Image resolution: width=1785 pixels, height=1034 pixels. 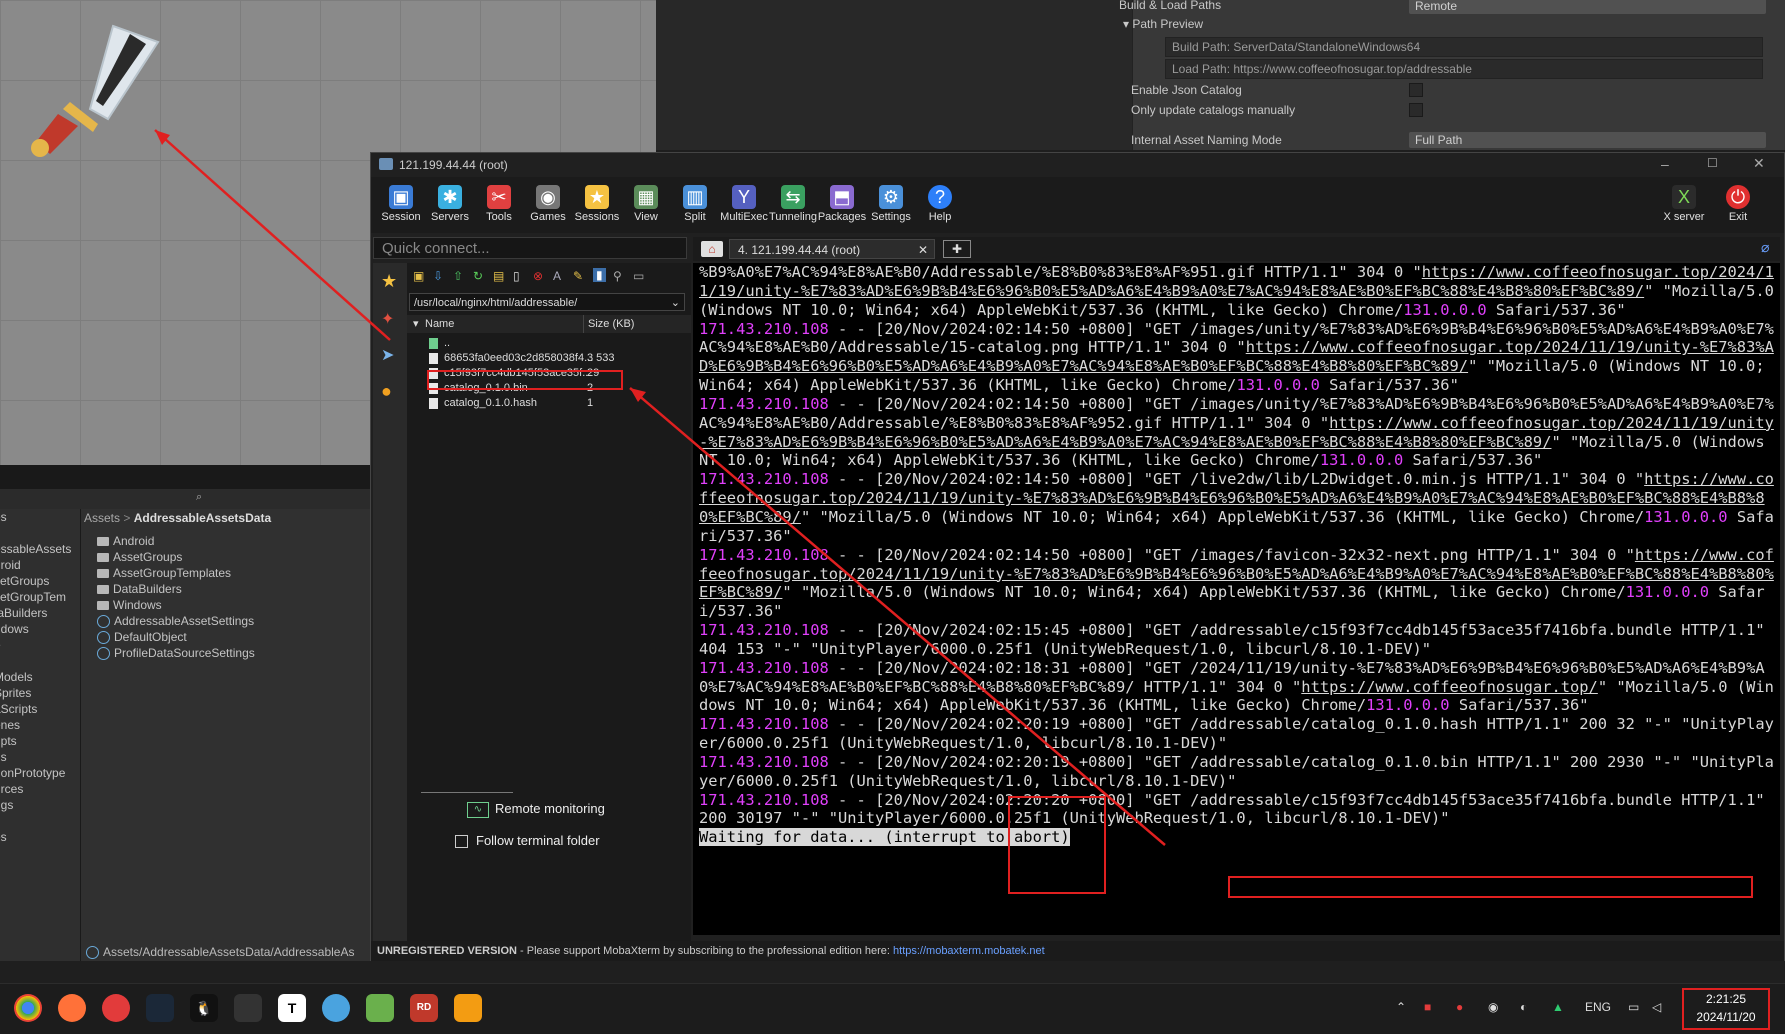 What do you see at coordinates (468, 1008) in the screenshot?
I see `mobaxterm-taskbar-icon` at bounding box center [468, 1008].